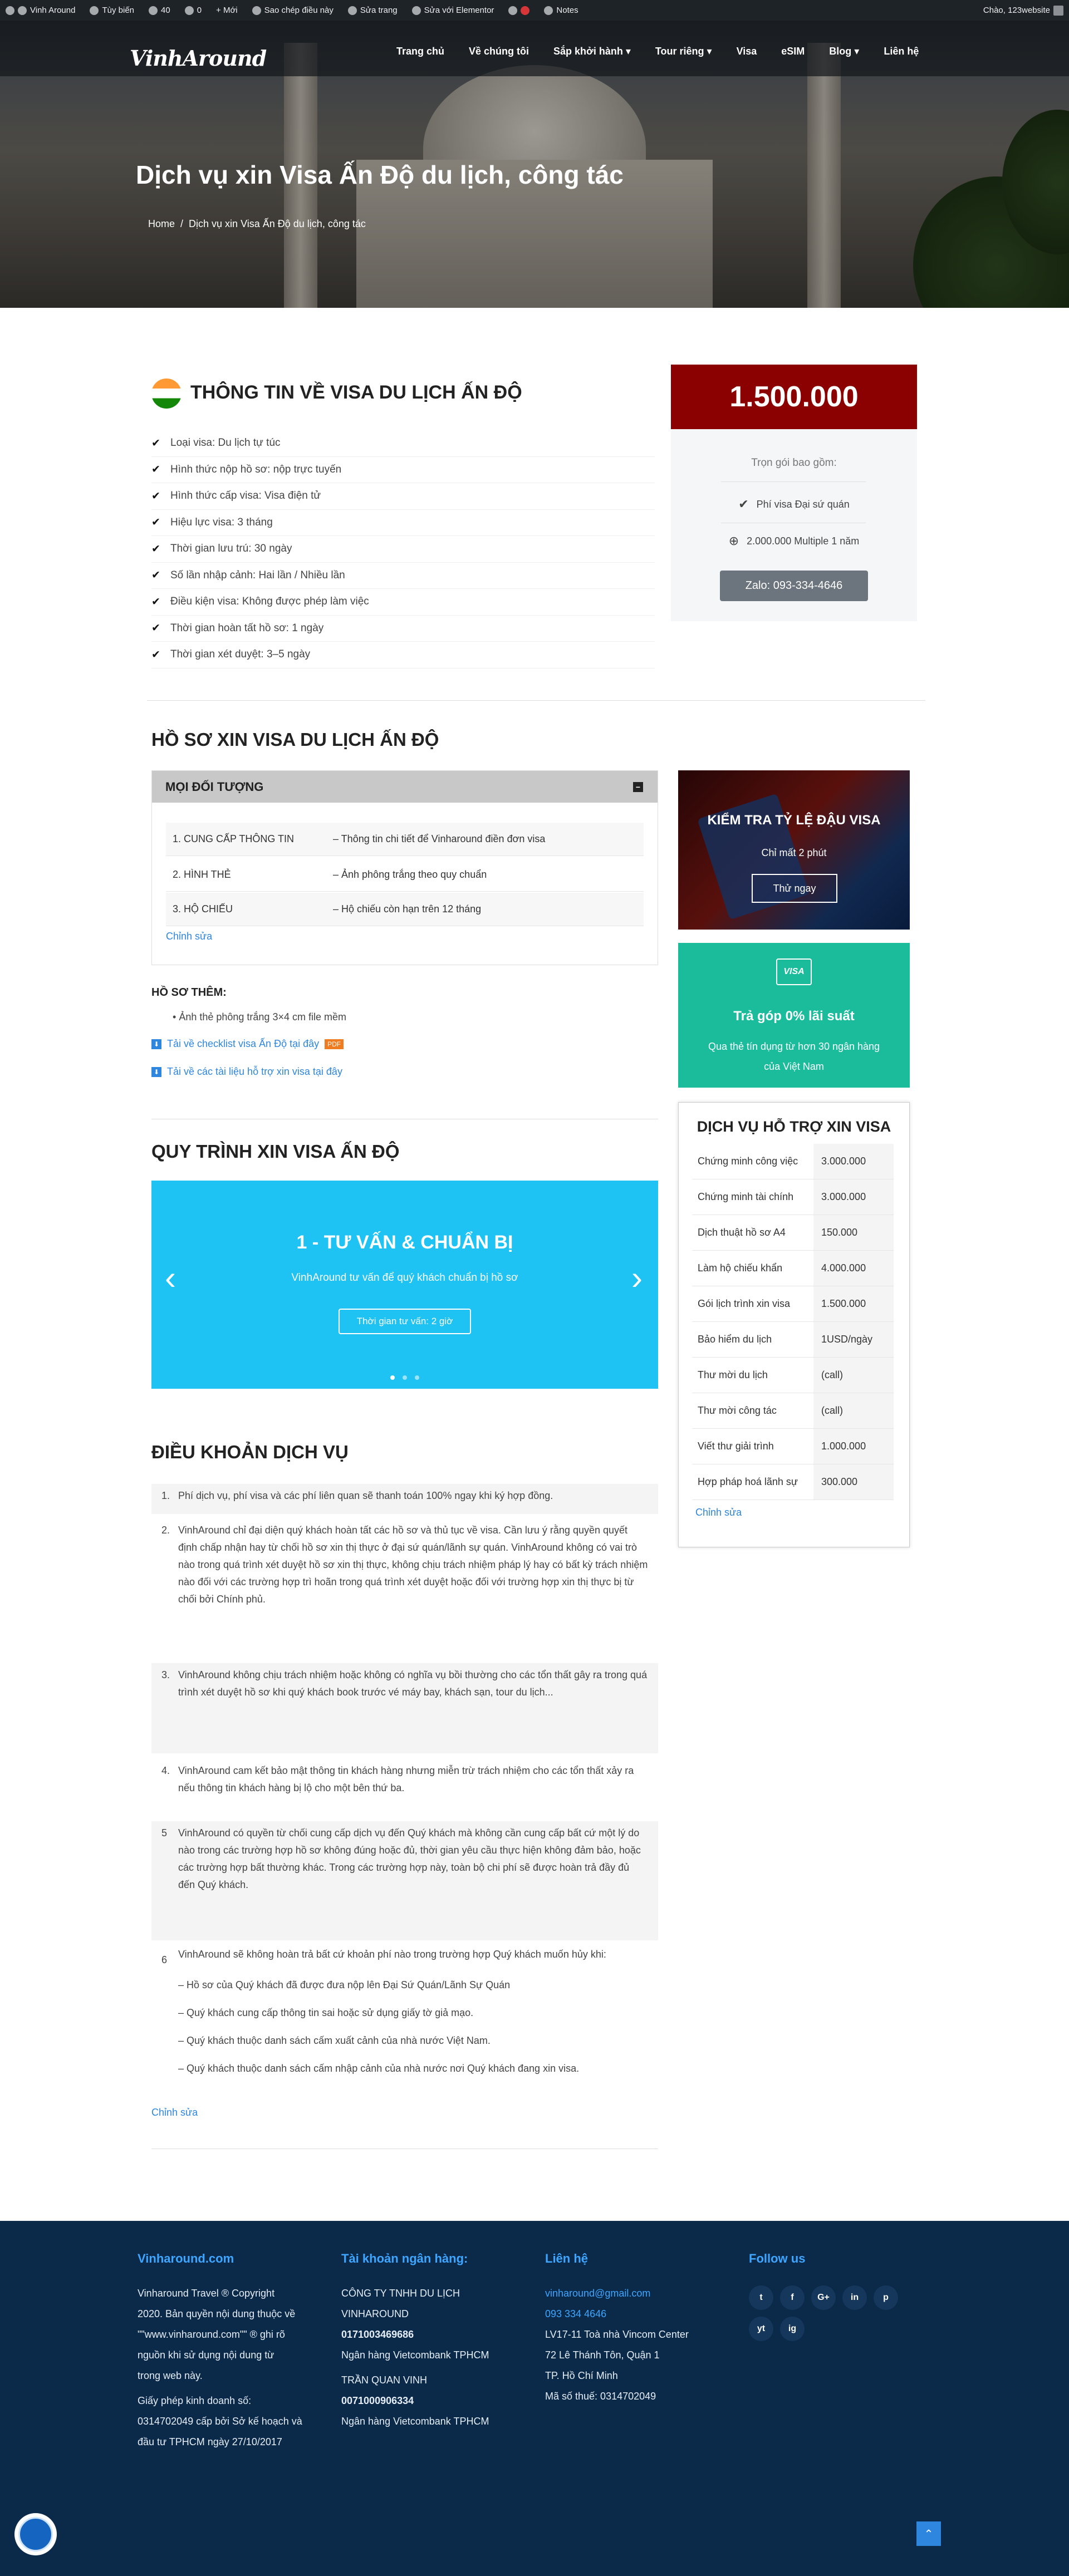  Describe the element at coordinates (372, 10) in the screenshot. I see `admin-edit-page: Sửa trang` at that location.